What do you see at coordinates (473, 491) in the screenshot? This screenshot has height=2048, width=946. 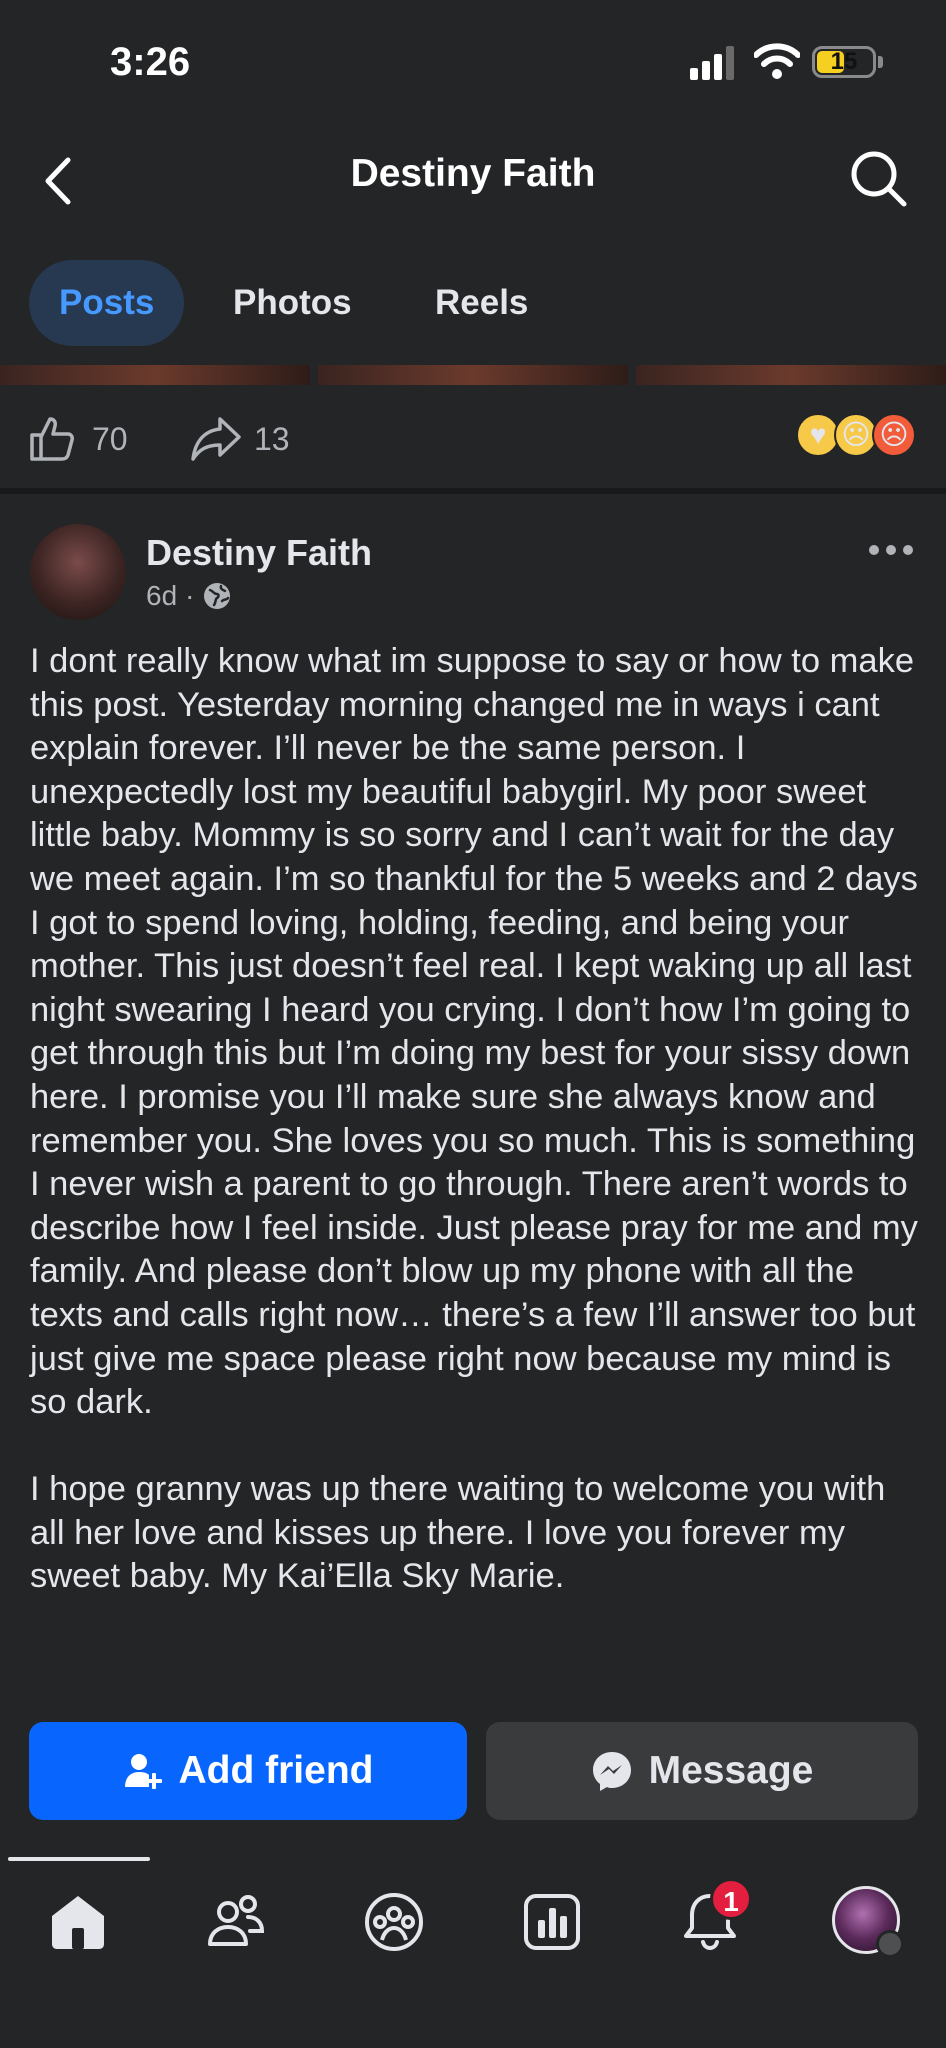 I see `post-divider` at bounding box center [473, 491].